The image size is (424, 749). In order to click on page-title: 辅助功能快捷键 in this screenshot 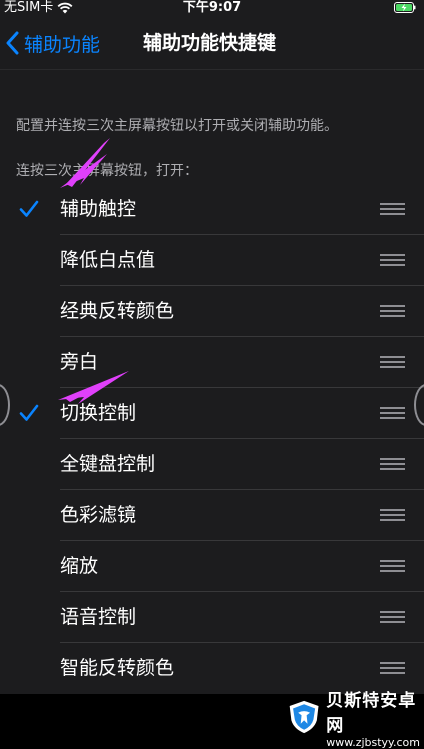, I will do `click(210, 43)`.